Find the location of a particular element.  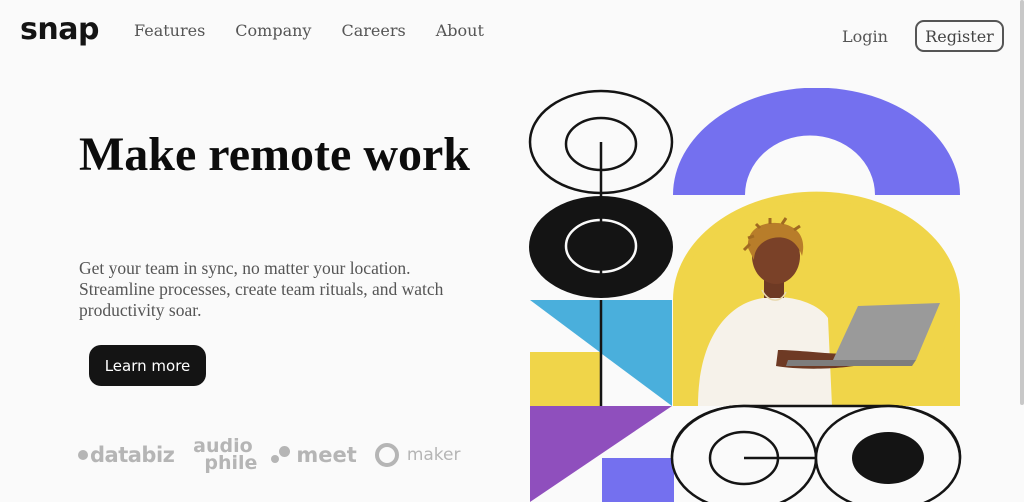

register-button: Register is located at coordinates (959, 36).